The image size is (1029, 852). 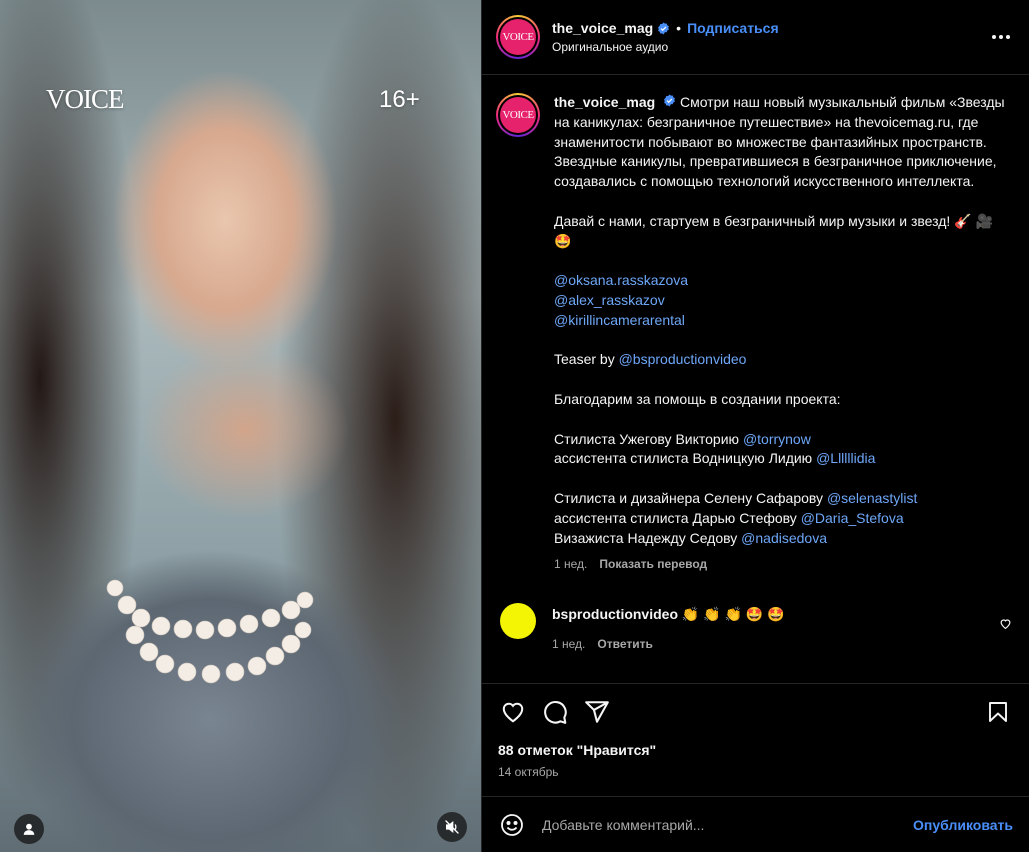 I want to click on tagged-users-button, so click(x=29, y=829).